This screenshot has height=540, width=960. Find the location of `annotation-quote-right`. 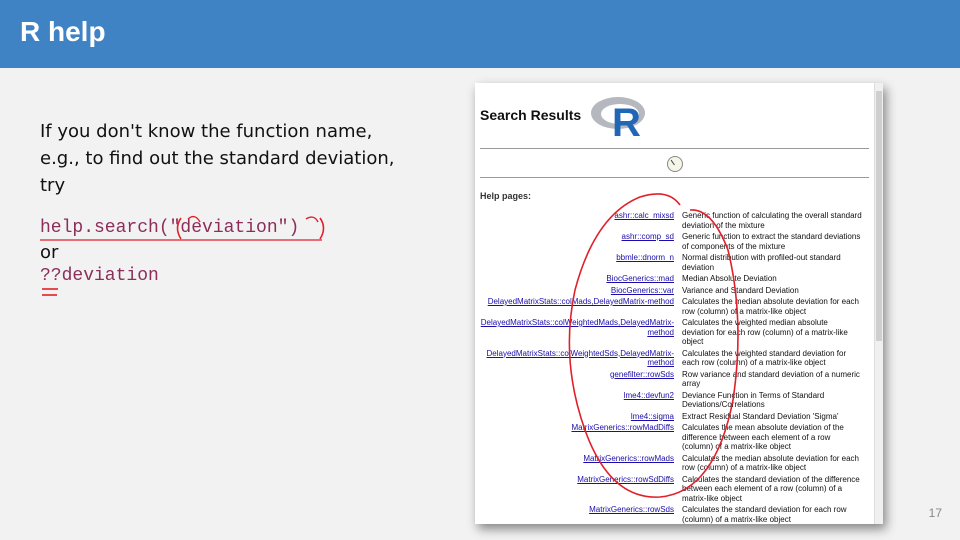

annotation-quote-right is located at coordinates (312, 219).